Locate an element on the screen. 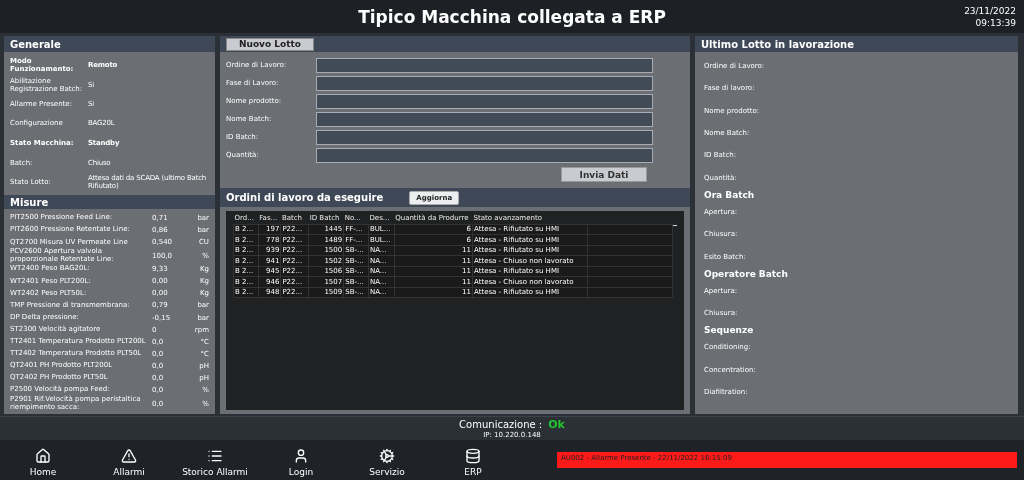  section-heading: Operatore Batch is located at coordinates (746, 273).